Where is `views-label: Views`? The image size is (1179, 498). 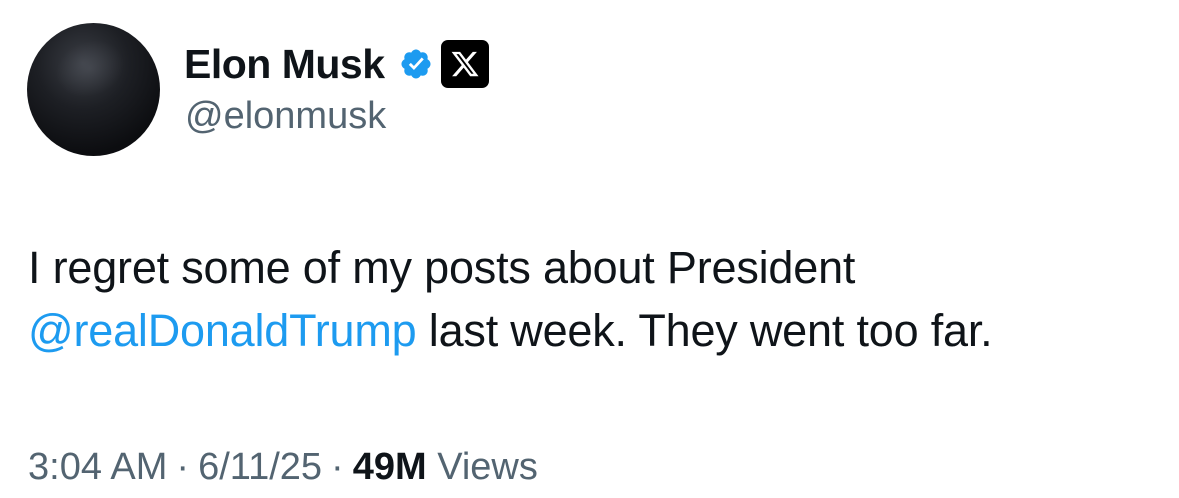
views-label: Views is located at coordinates (487, 467).